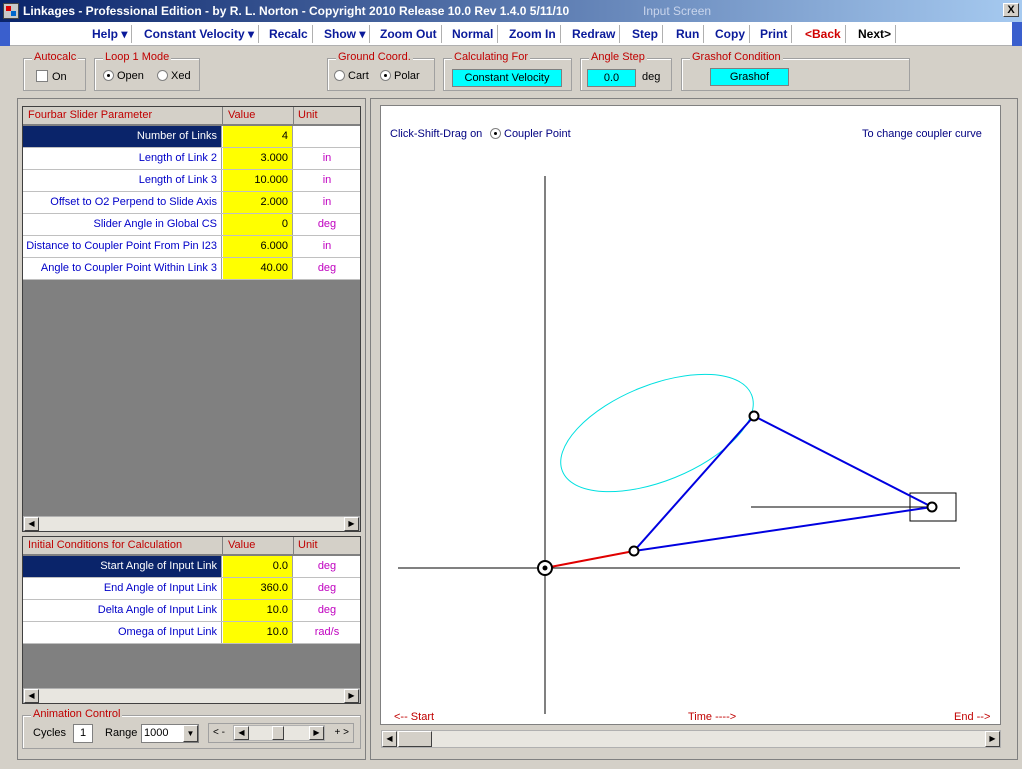 The width and height of the screenshot is (1022, 769). What do you see at coordinates (258, 158) in the screenshot?
I see `row-value-input: 3.000` at bounding box center [258, 158].